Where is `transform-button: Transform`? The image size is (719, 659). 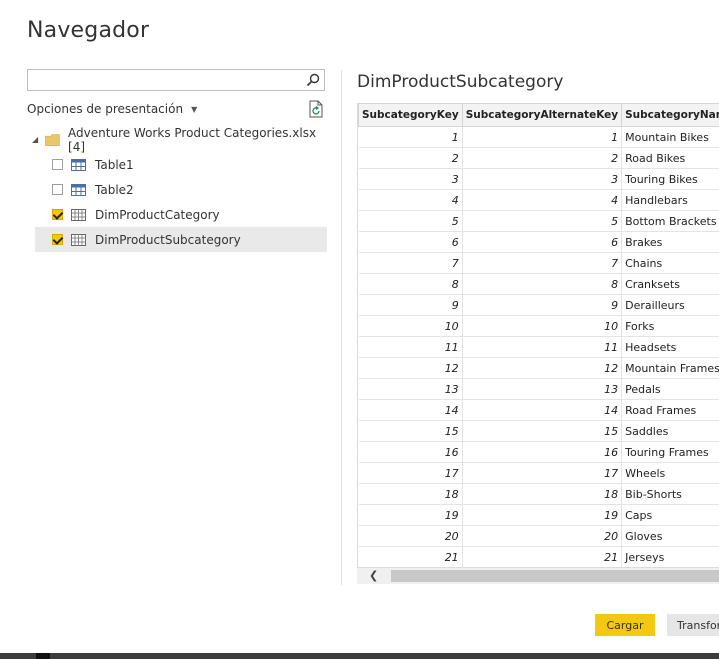
transform-button: Transform is located at coordinates (693, 625).